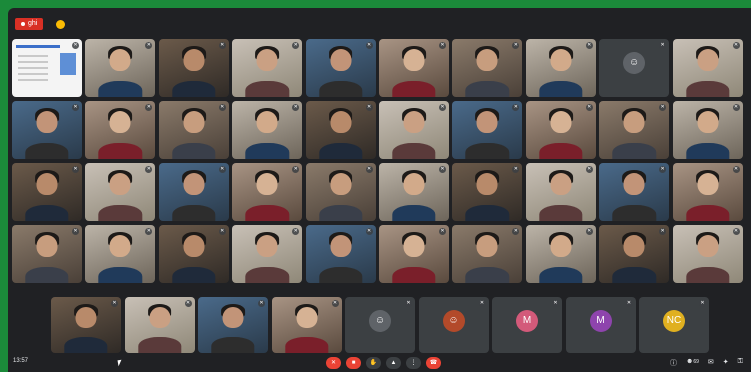 The image size is (751, 372). I want to click on presentation-tile: ✕, so click(47, 68).